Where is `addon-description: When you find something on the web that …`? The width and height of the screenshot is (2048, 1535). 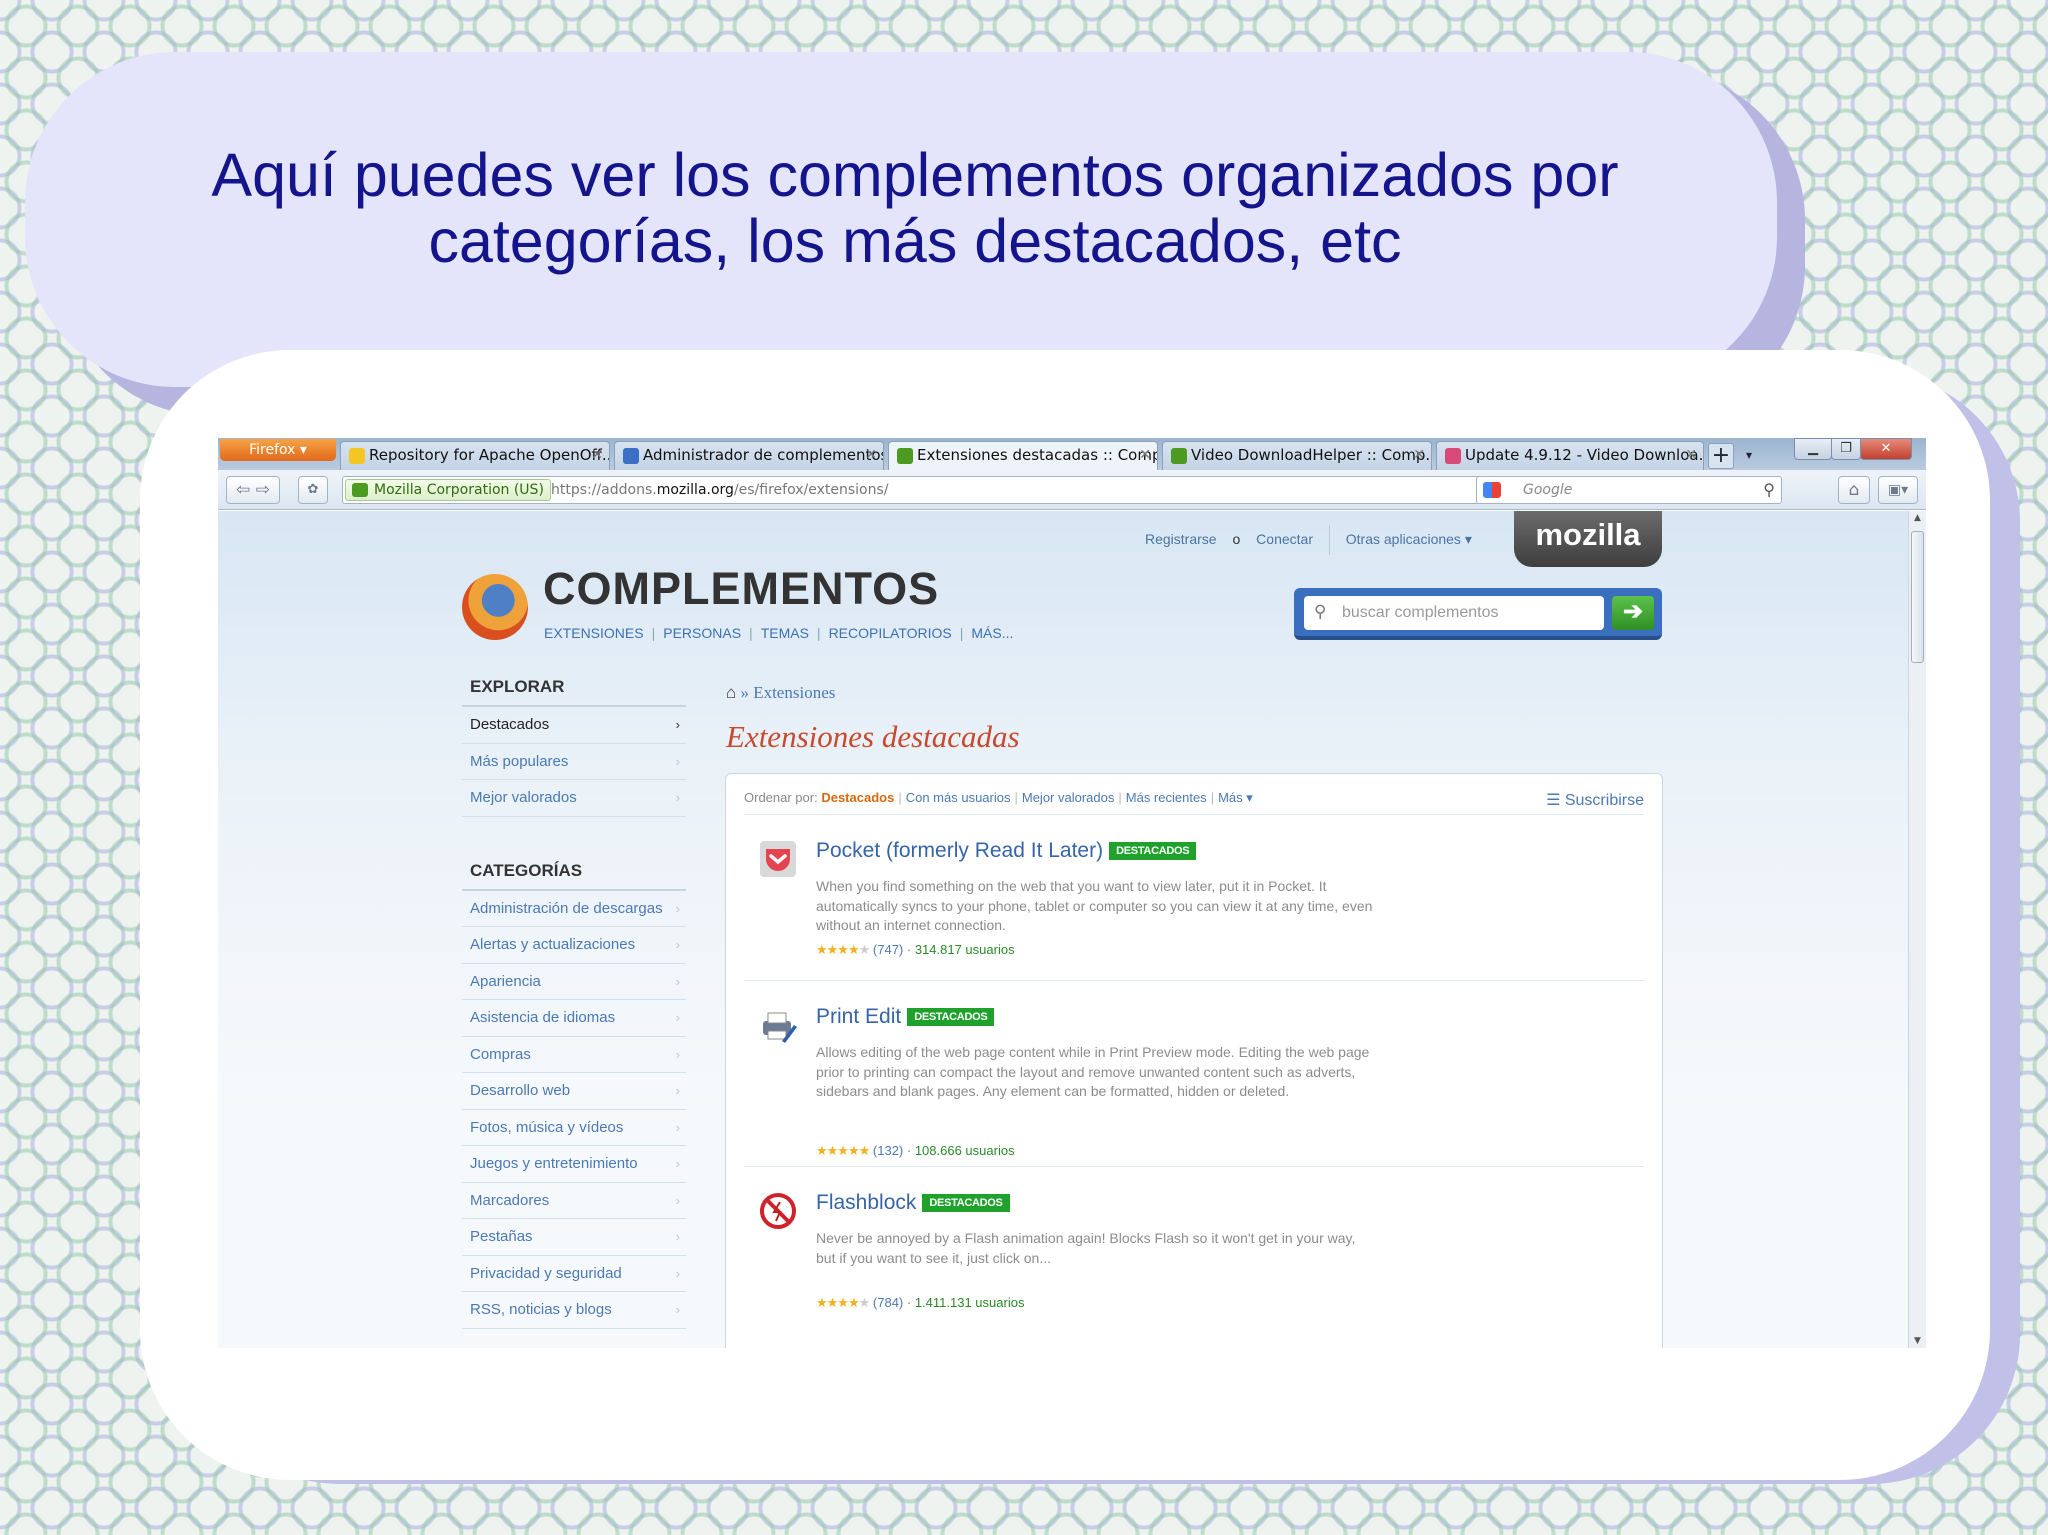
addon-description: When you find something on the web that … is located at coordinates (1094, 905).